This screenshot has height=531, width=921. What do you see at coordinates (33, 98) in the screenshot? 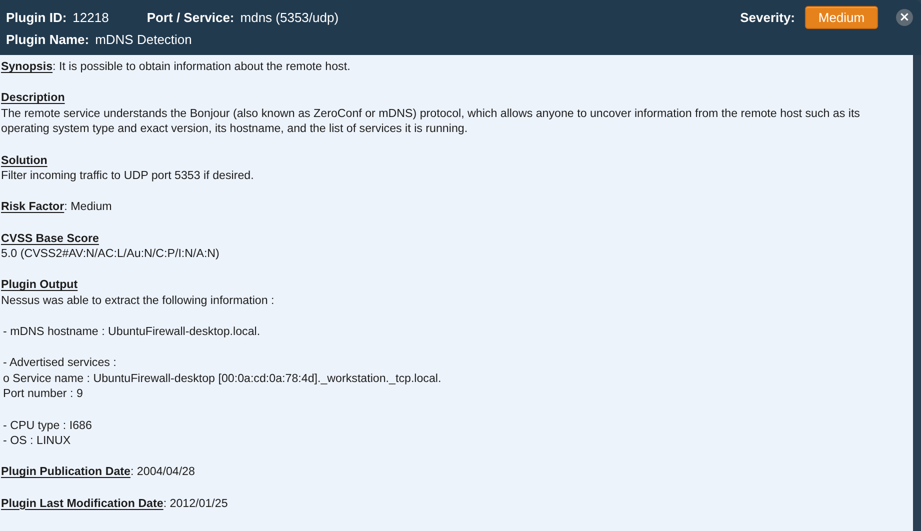
I see `section-heading: Description` at bounding box center [33, 98].